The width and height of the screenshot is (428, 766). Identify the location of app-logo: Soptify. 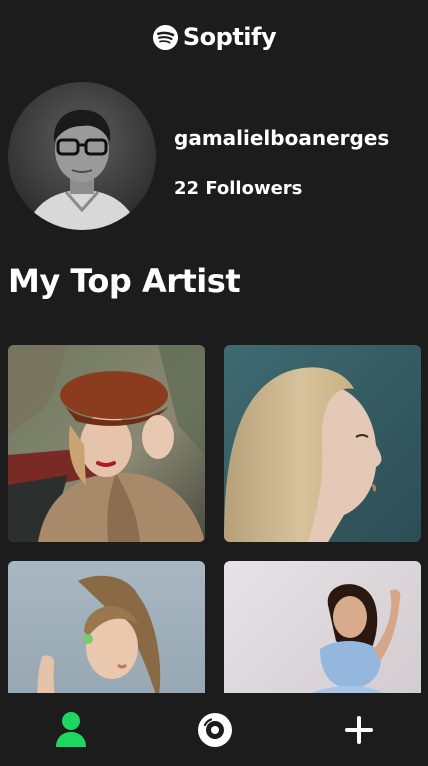
(214, 37).